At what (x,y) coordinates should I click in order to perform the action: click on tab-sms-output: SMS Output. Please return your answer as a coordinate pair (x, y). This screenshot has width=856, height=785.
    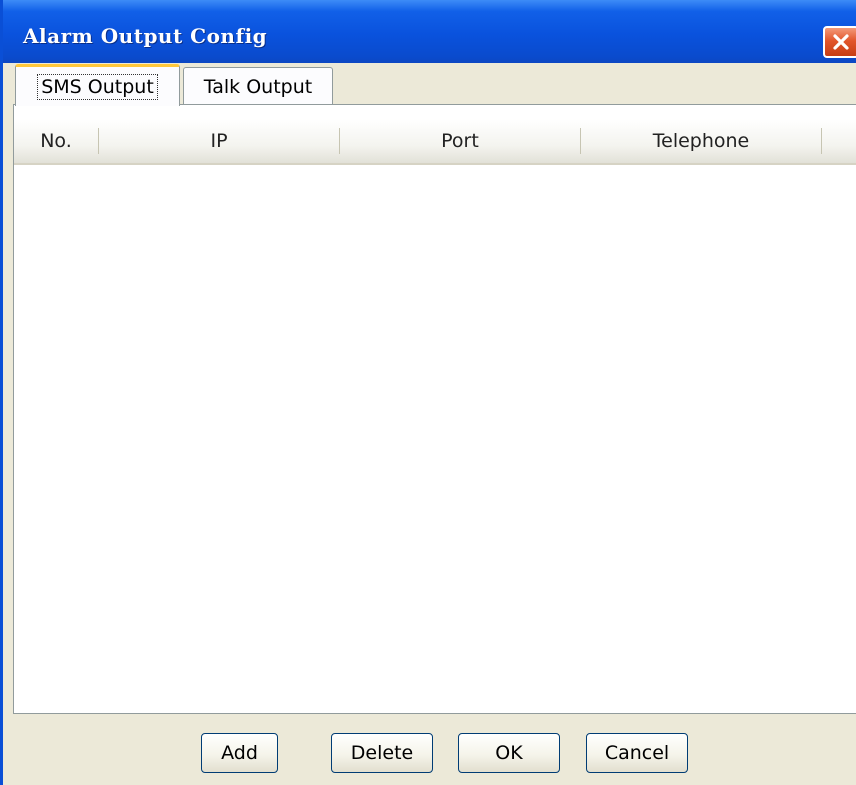
    Looking at the image, I should click on (97, 85).